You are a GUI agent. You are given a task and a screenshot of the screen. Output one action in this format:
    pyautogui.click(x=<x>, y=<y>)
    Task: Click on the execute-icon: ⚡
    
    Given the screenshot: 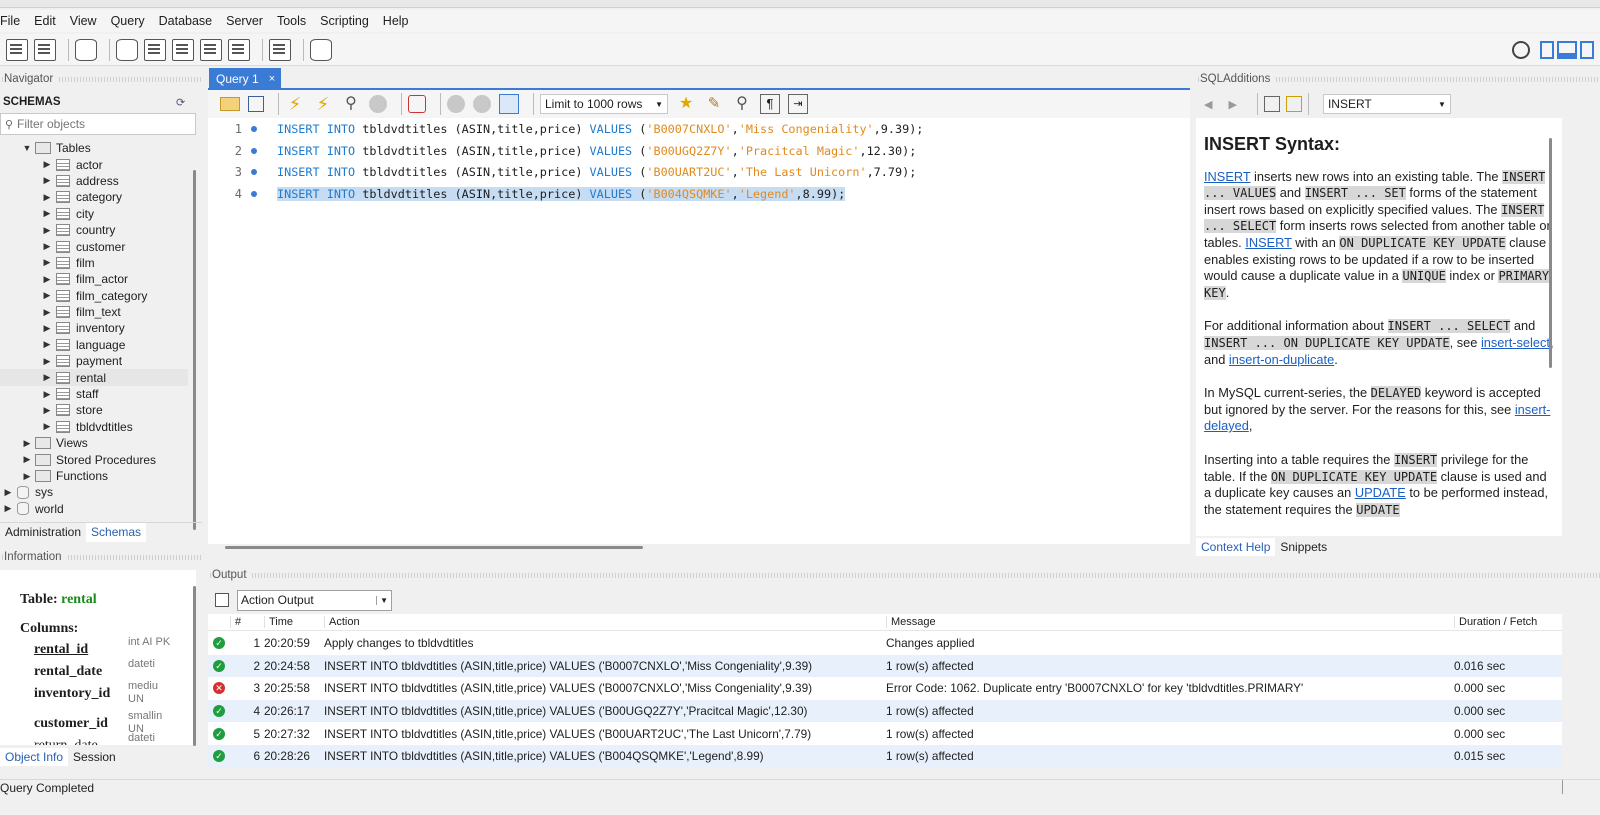 What is the action you would take?
    pyautogui.click(x=295, y=104)
    